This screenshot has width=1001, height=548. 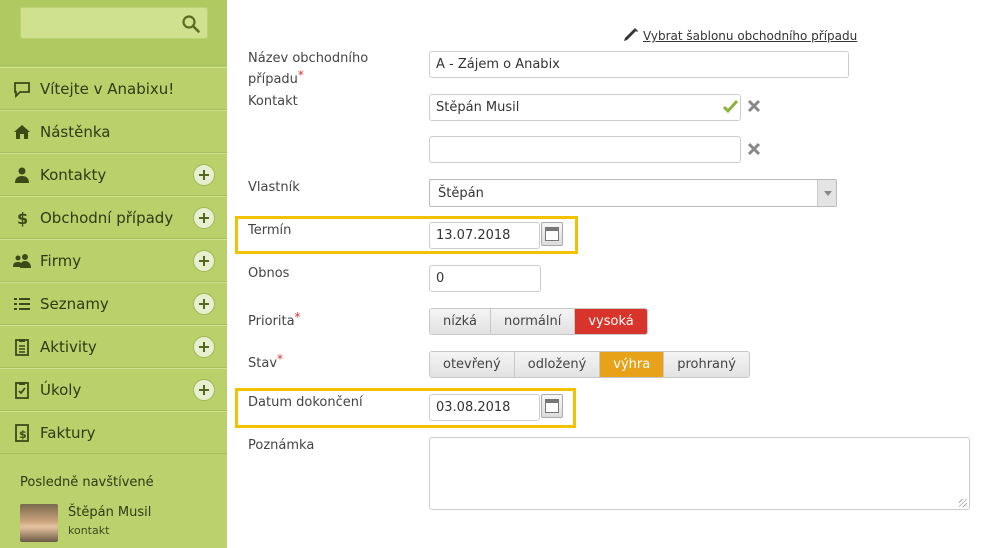 I want to click on deal-name-input, so click(x=639, y=64).